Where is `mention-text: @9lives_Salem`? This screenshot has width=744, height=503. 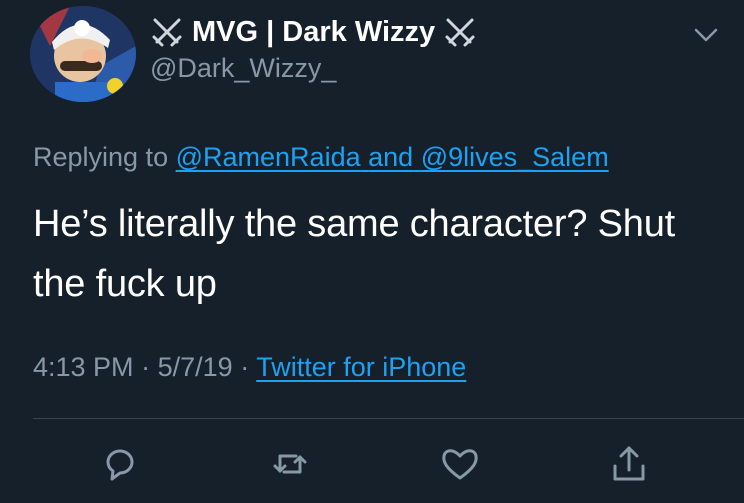
mention-text: @9lives_Salem is located at coordinates (514, 157).